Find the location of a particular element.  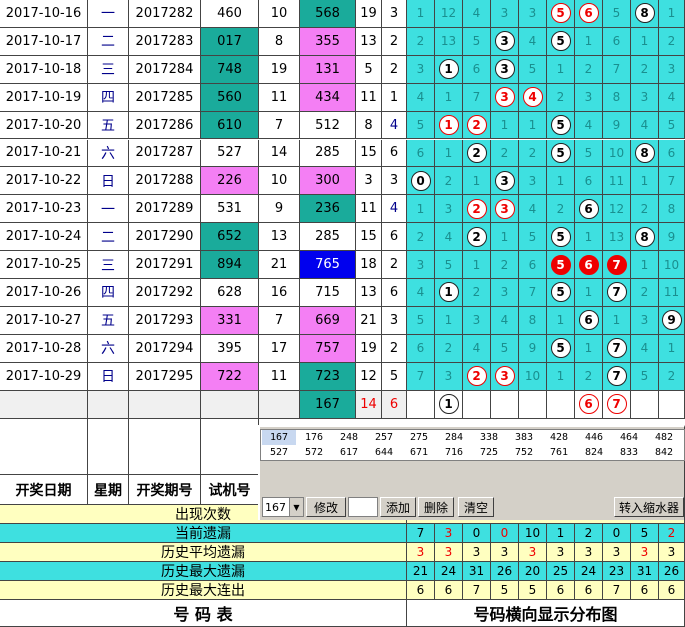

candidate-number: 482 is located at coordinates (664, 437).